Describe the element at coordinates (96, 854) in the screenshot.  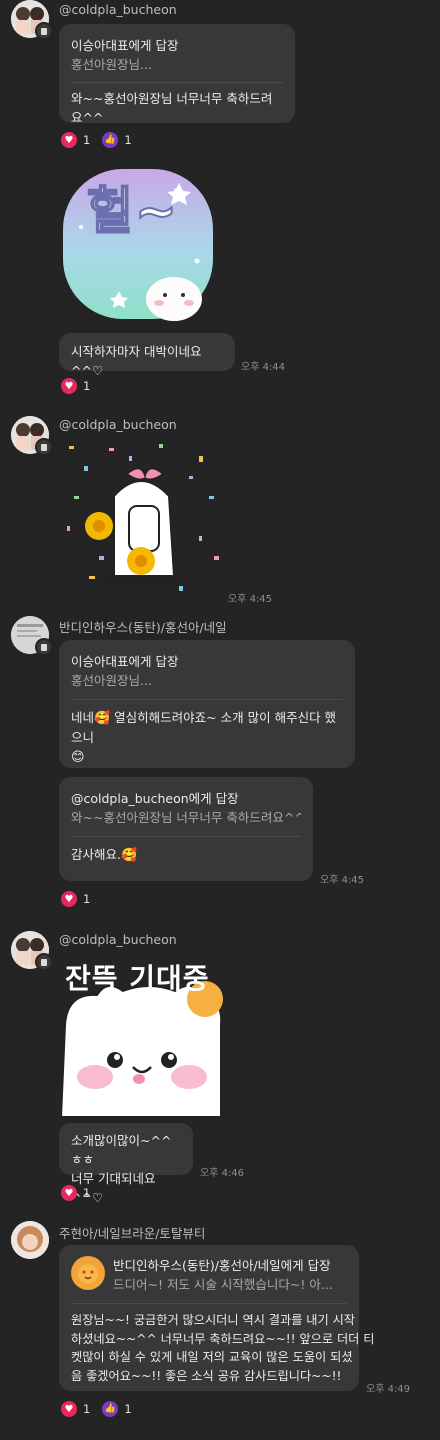
I see `message-text-part: 감사해요.` at that location.